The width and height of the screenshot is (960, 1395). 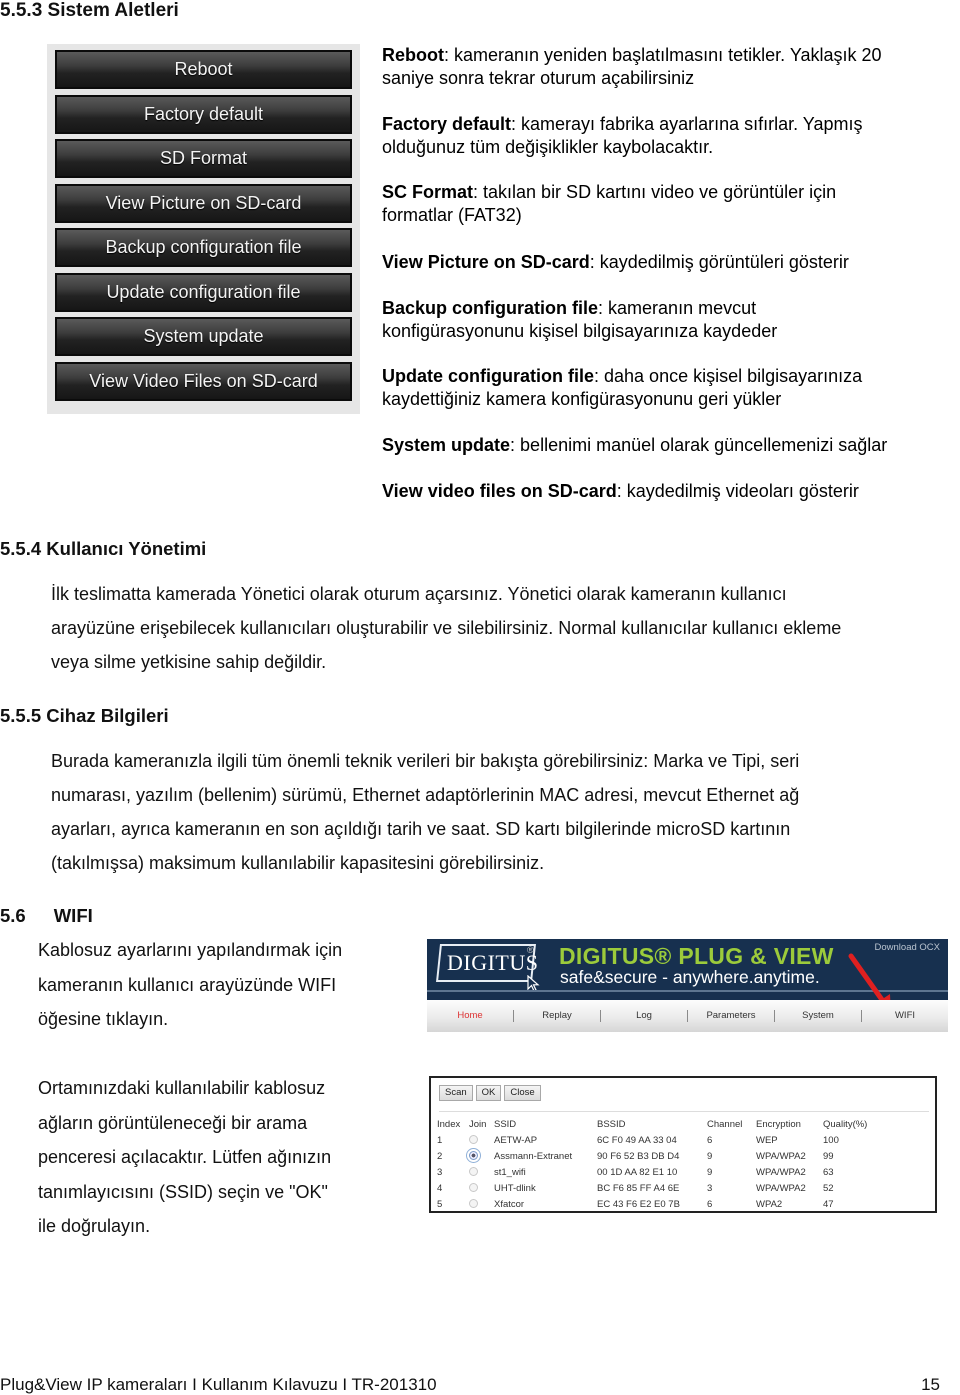 I want to click on description-text: formatlar (FAT32), so click(x=452, y=215).